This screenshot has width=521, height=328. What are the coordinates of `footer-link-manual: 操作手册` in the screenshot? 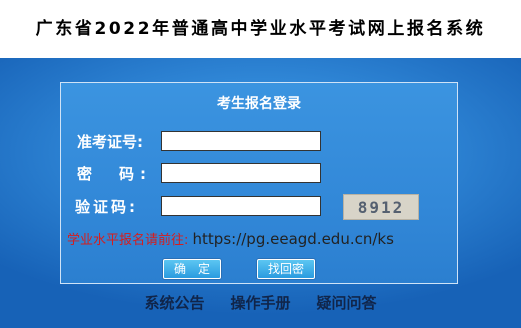 It's located at (260, 302).